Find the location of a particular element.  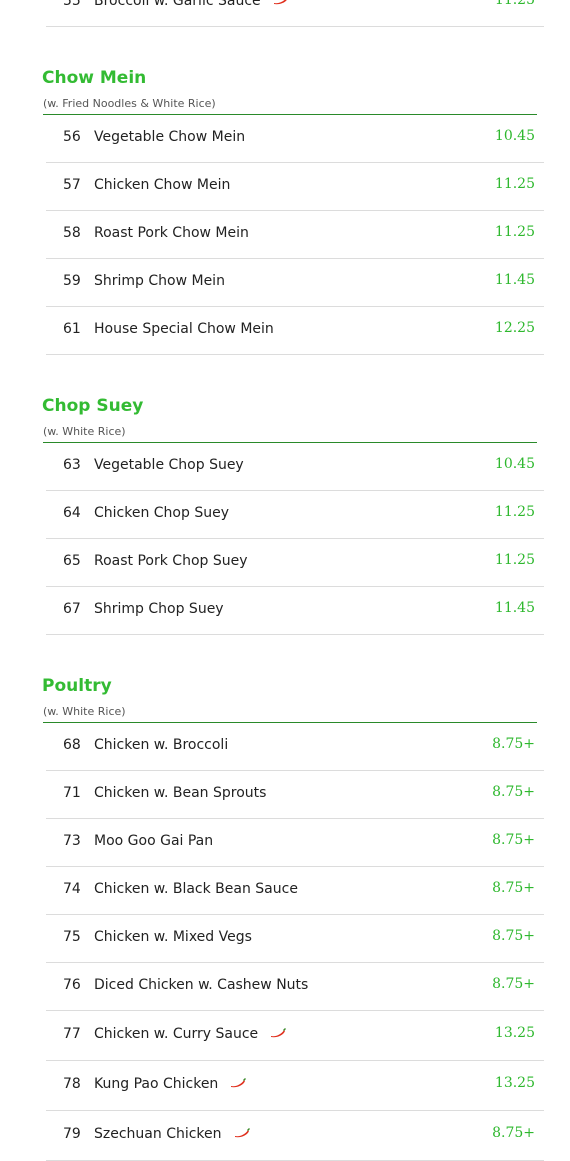

item-name: Chicken w. Bean Sprouts is located at coordinates (180, 793).